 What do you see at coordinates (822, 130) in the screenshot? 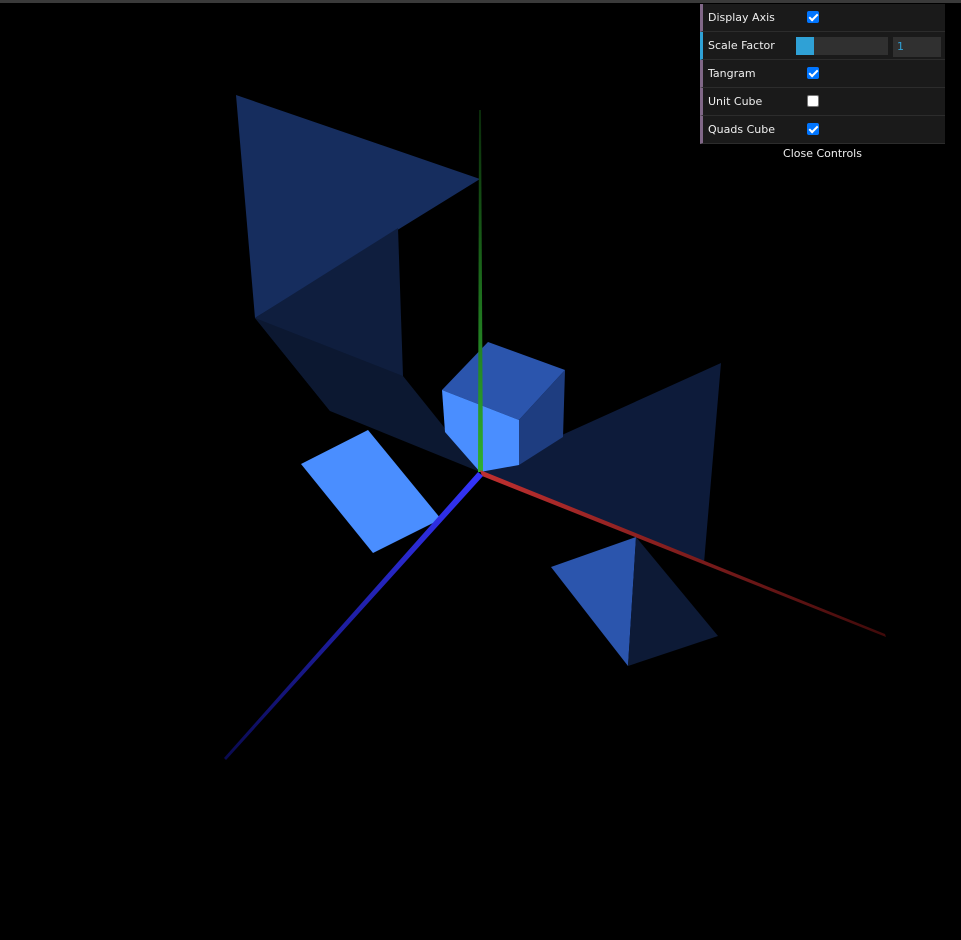
I see `quads-cube-row: Quads Cube` at bounding box center [822, 130].